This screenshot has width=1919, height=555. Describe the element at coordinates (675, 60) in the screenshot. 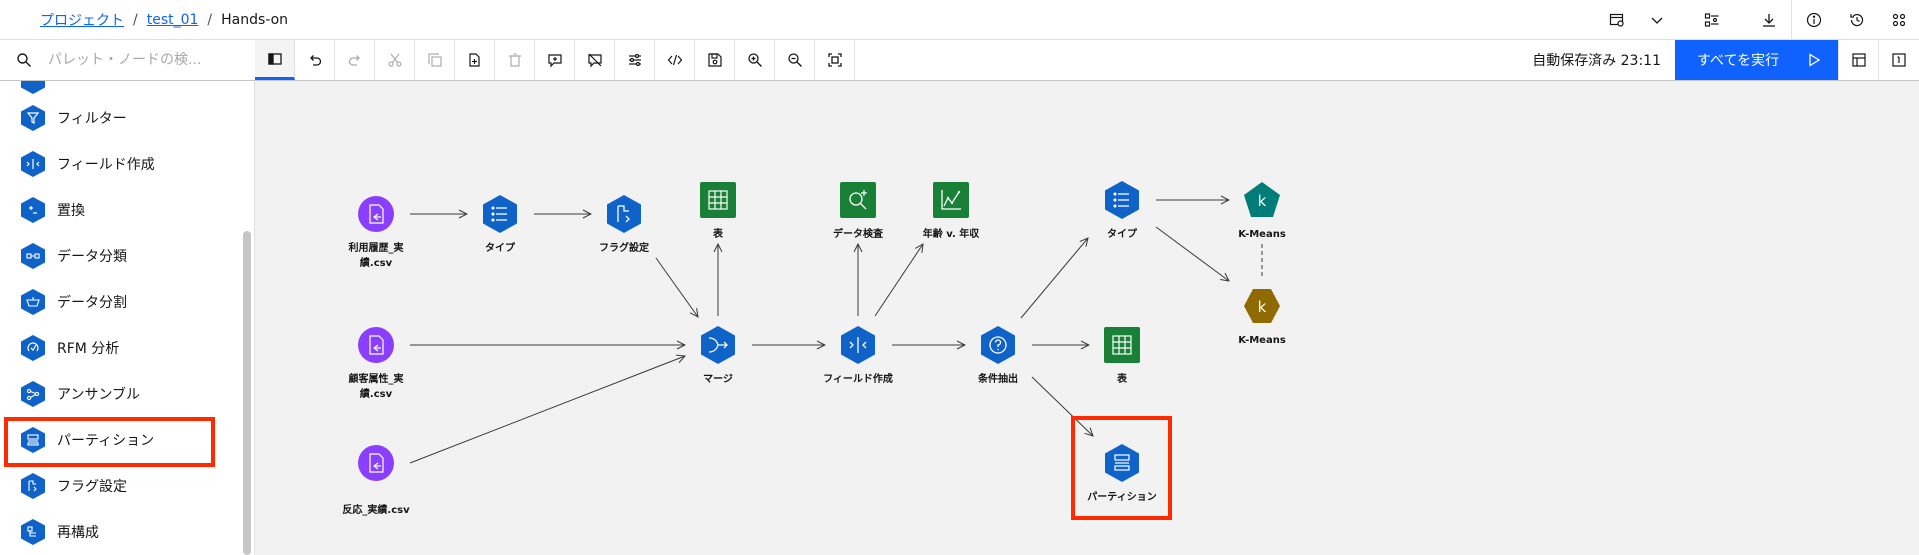

I see `code-button` at that location.